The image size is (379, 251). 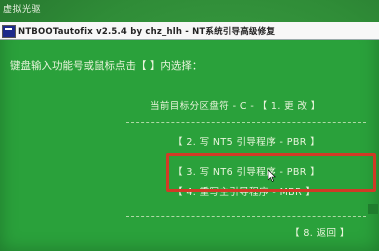 I want to click on instruction-prompt: 键盘输入功能号或鼠标点击【 】内选择：, so click(x=106, y=66).